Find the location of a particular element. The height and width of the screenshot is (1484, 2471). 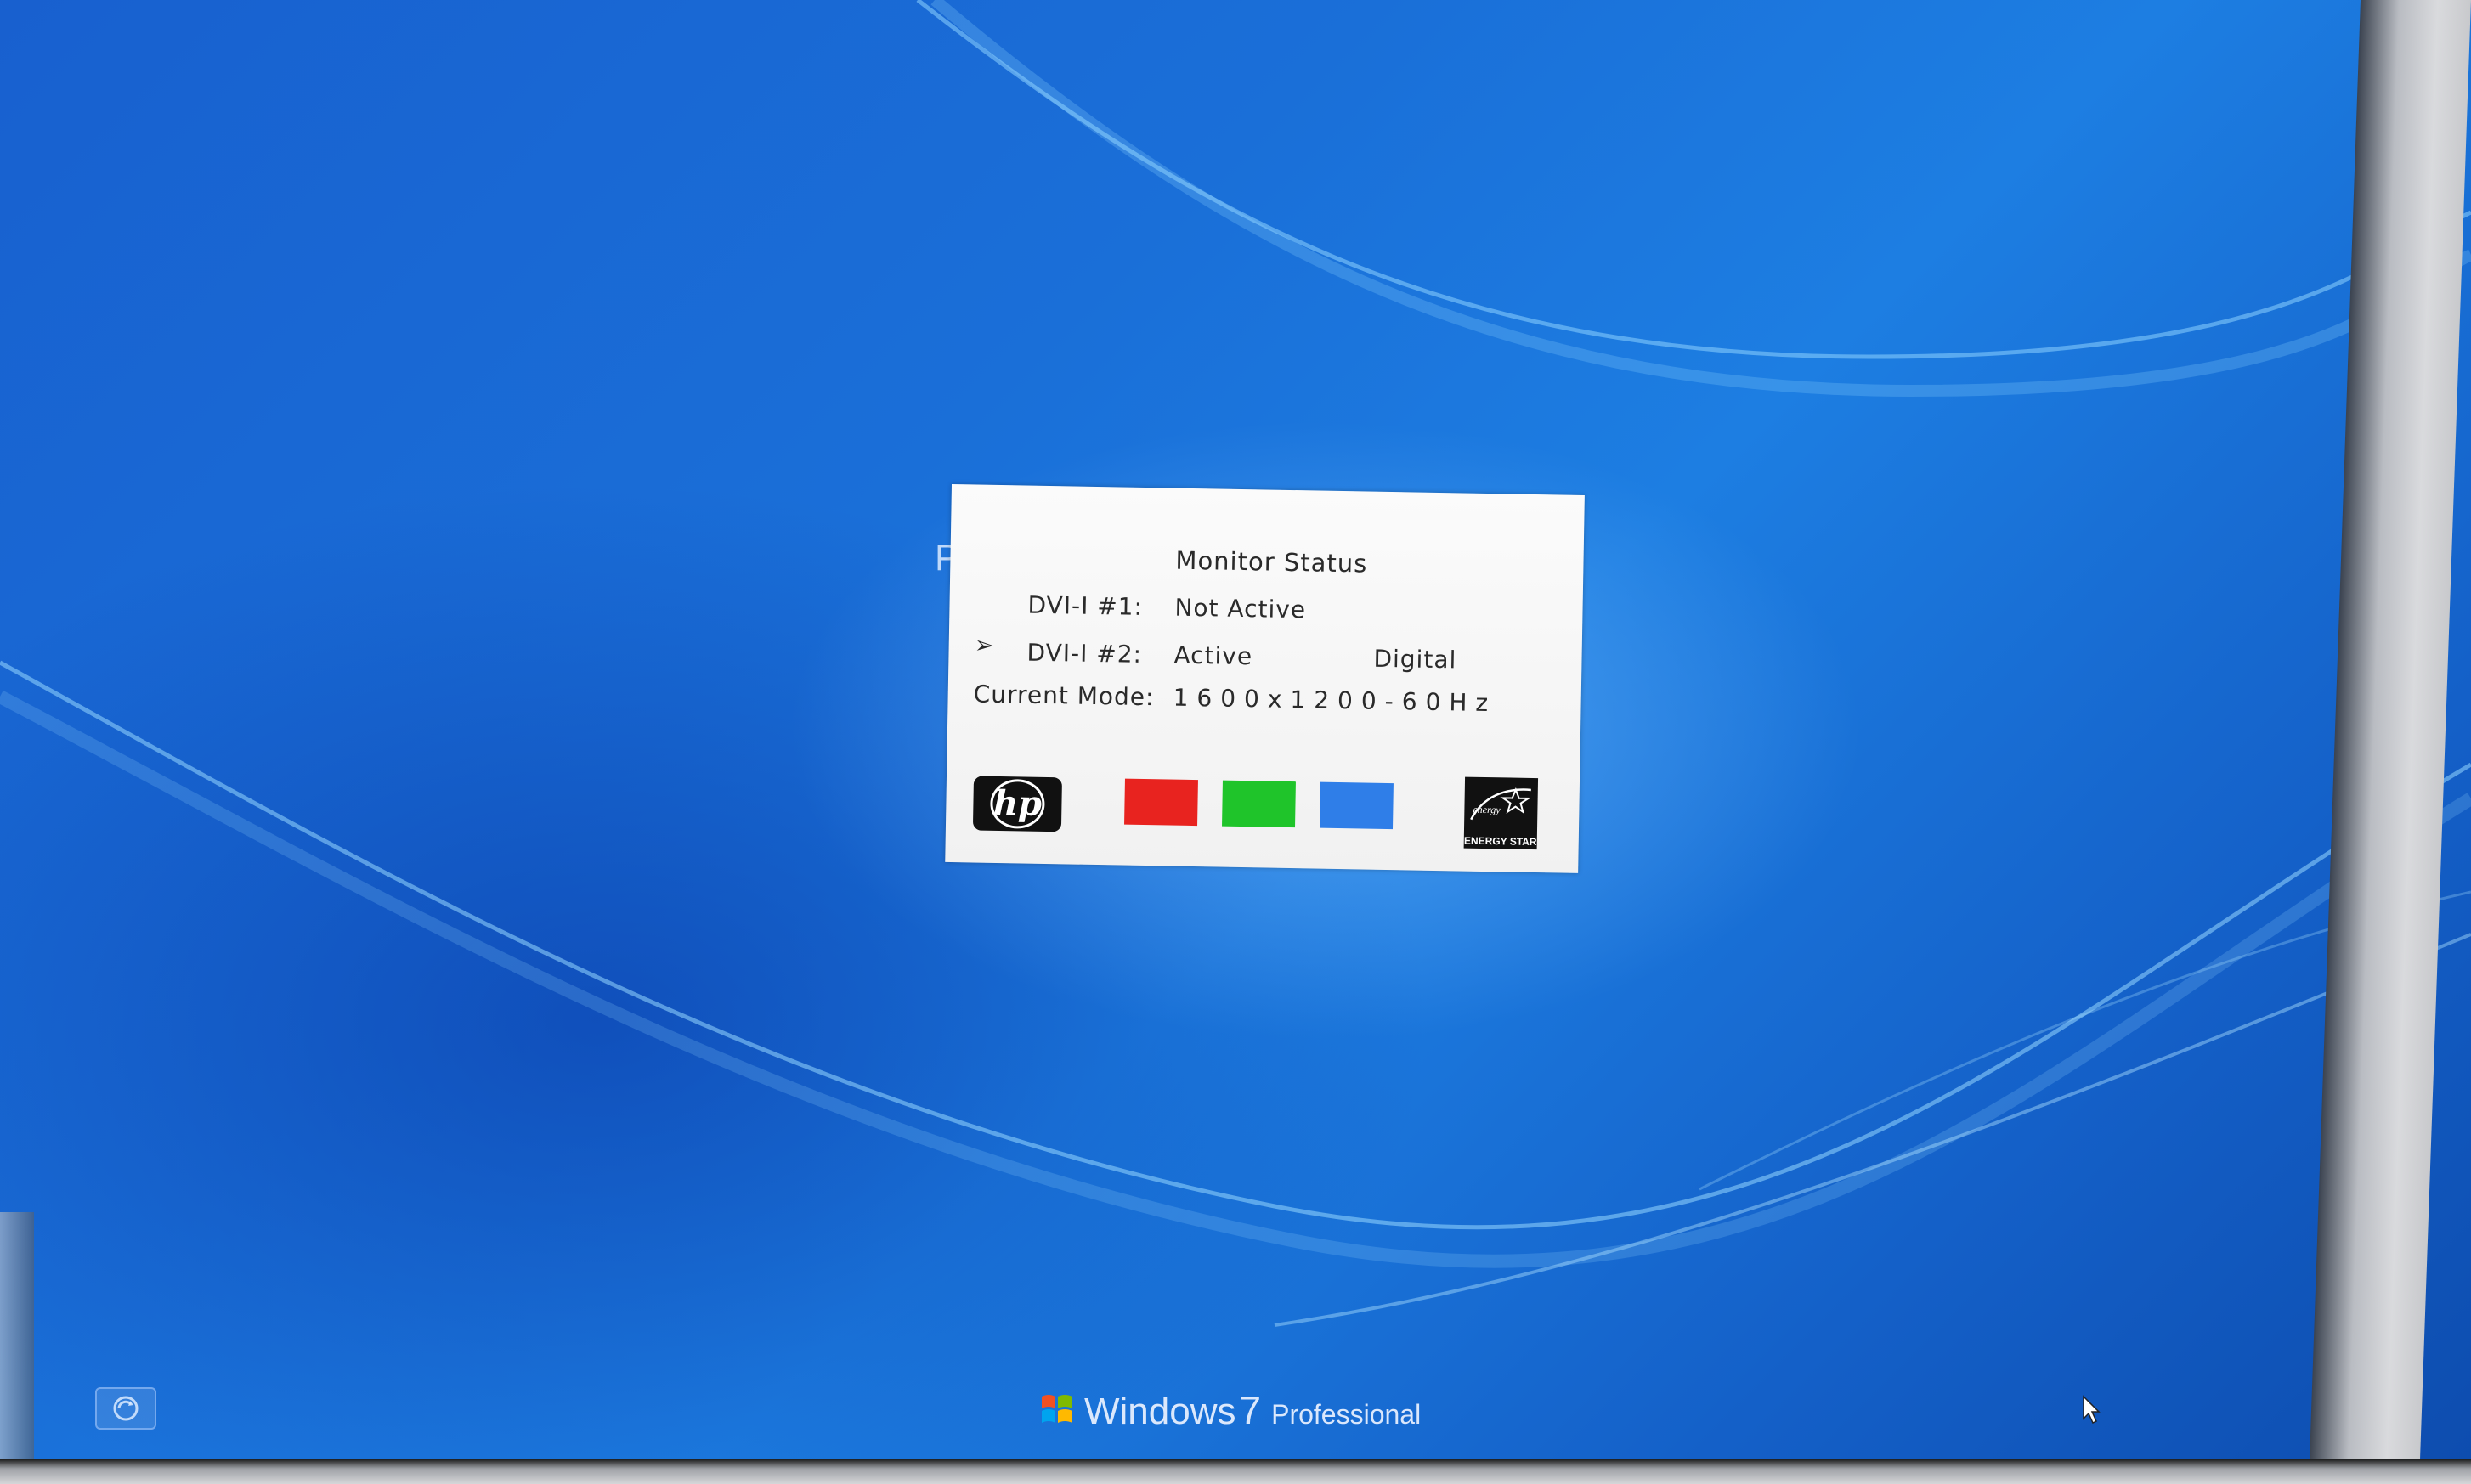

osd-current-mode-label: Current Mode: is located at coordinates (1064, 696).